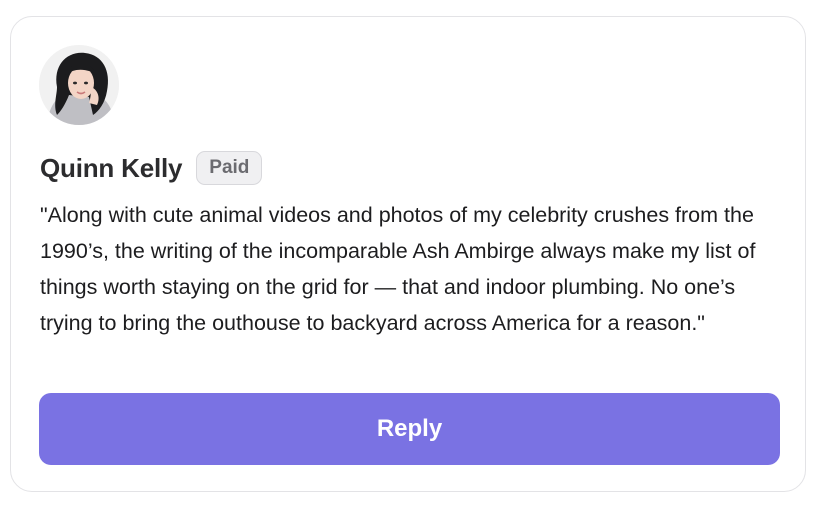 This screenshot has height=512, width=826. I want to click on author-name: Quinn Kelly, so click(111, 167).